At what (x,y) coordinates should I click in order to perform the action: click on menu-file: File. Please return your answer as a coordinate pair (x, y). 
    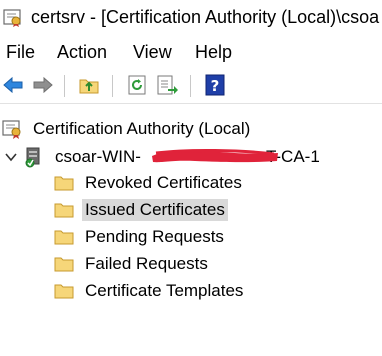
    Looking at the image, I should click on (20, 52).